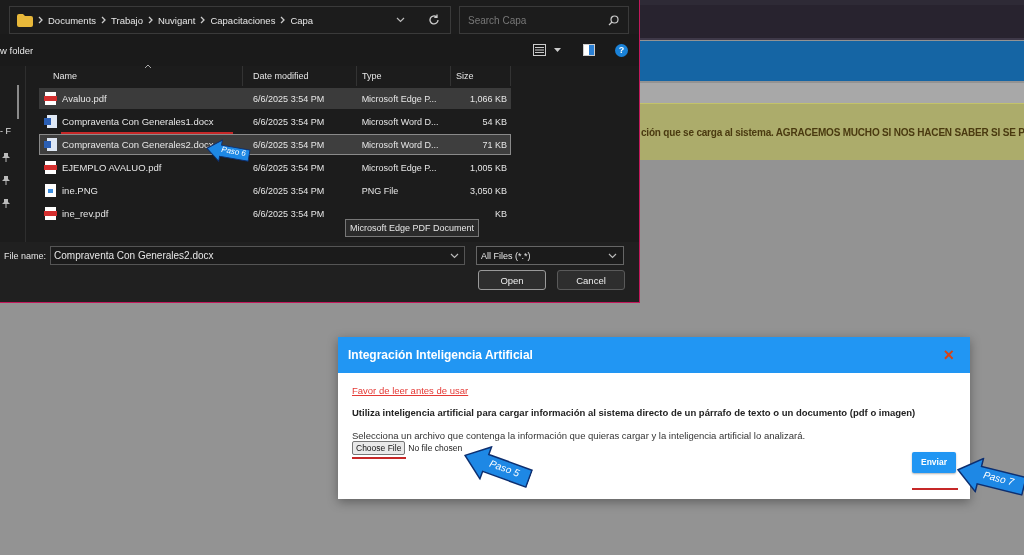  What do you see at coordinates (539, 50) in the screenshot?
I see `list-view-icon` at bounding box center [539, 50].